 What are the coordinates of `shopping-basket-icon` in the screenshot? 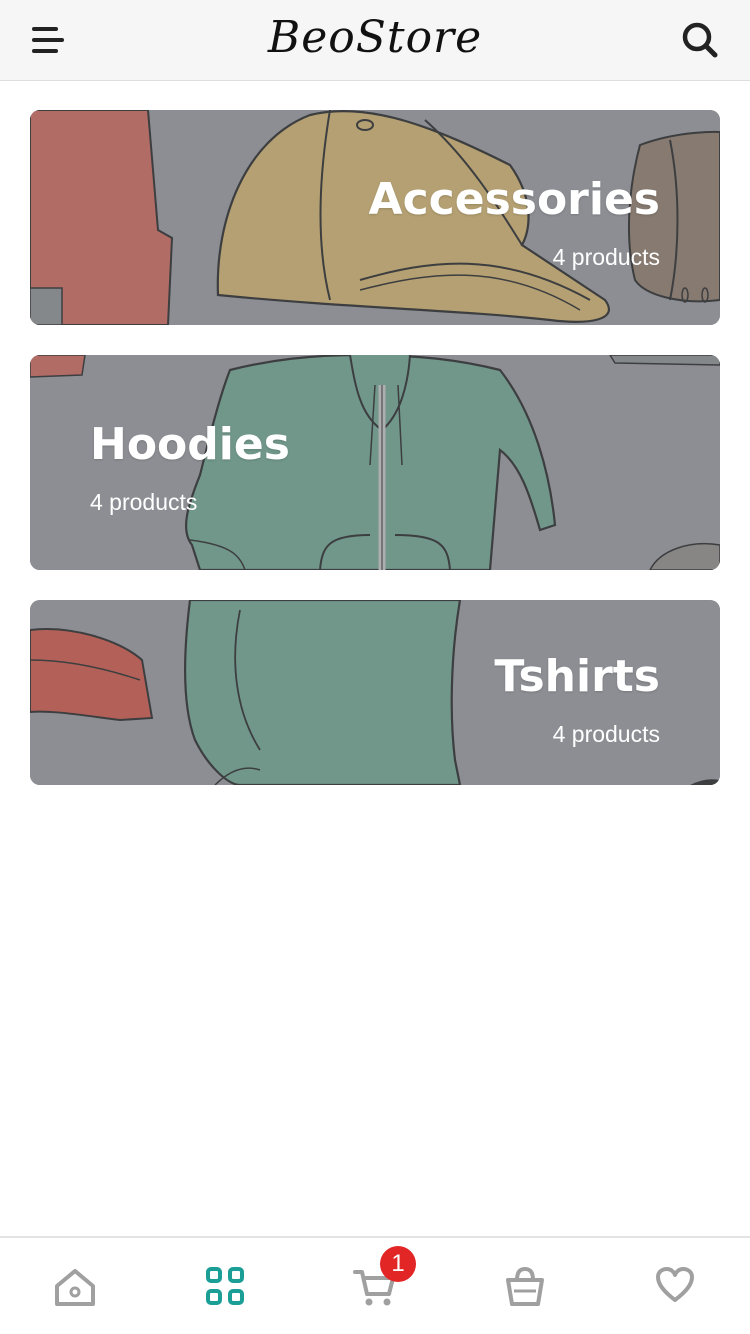 It's located at (525, 1286).